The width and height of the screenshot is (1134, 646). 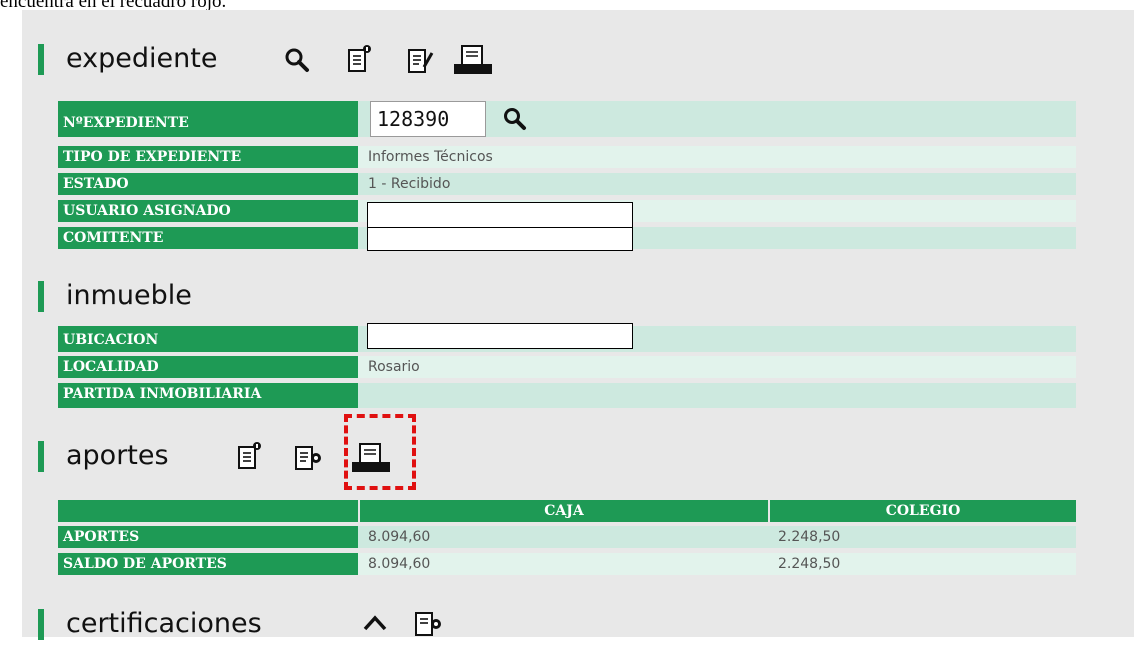 What do you see at coordinates (208, 395) in the screenshot?
I see `row-label: PARTIDA INMOBILIARIA` at bounding box center [208, 395].